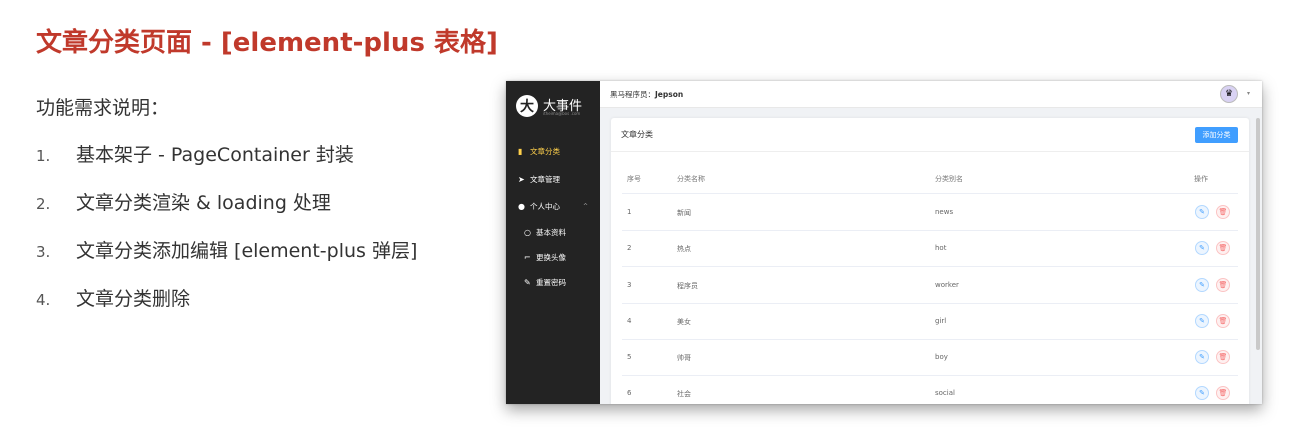 This screenshot has height=437, width=1290. I want to click on cell-index: 5, so click(629, 357).